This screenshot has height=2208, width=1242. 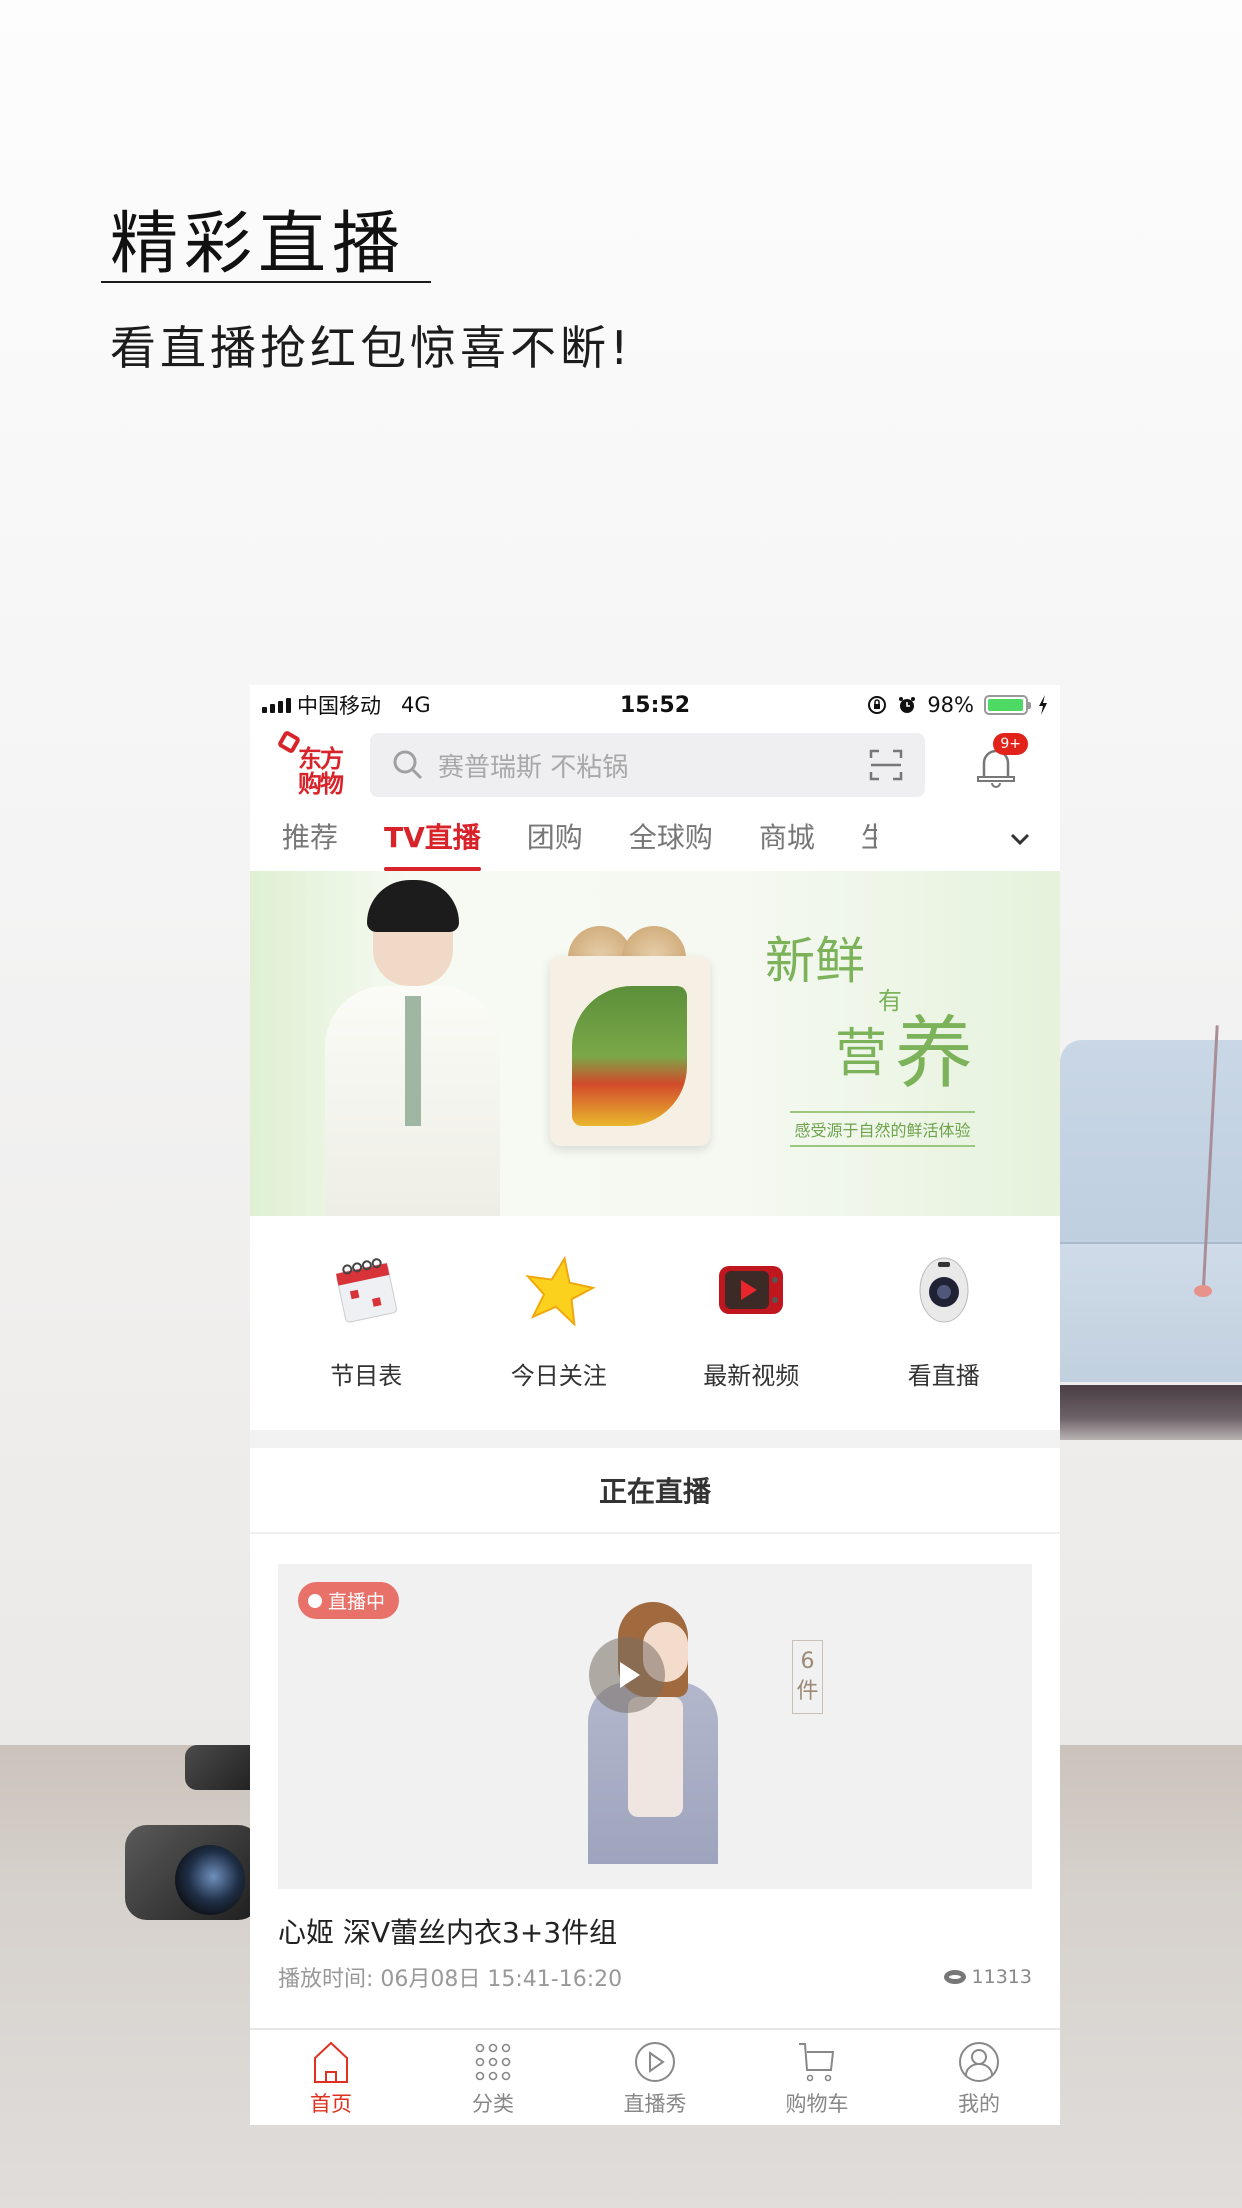 I want to click on quick-link-schedule: 节目表, so click(x=366, y=1323).